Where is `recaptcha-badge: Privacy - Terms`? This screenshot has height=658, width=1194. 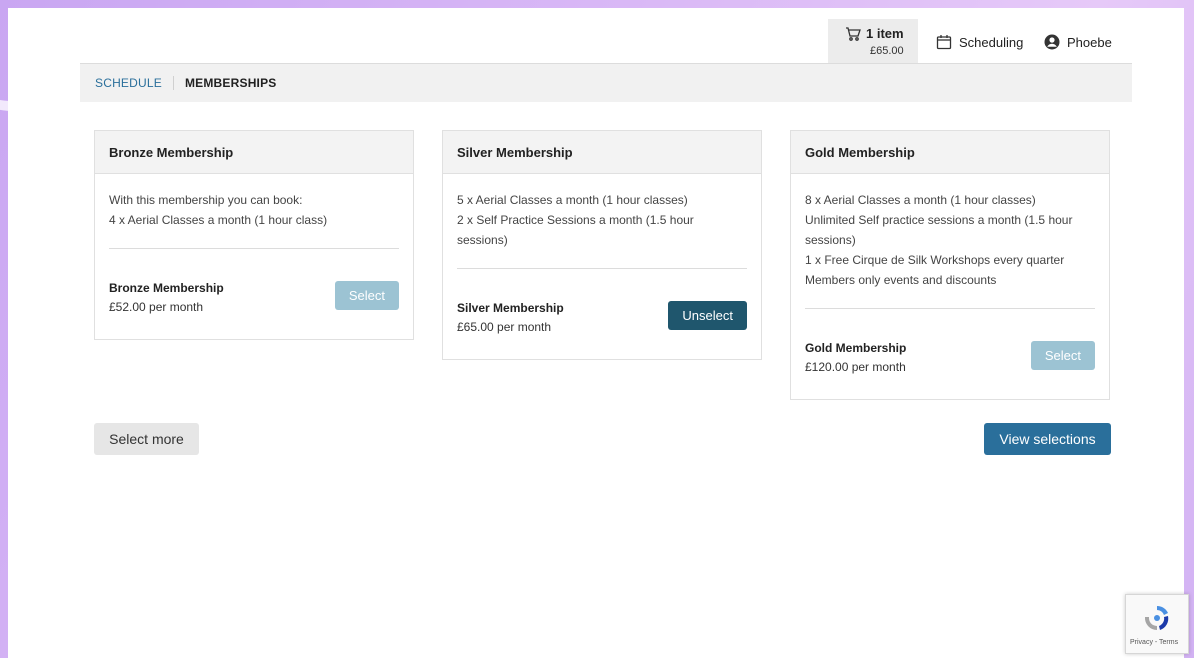 recaptcha-badge: Privacy - Terms is located at coordinates (1157, 624).